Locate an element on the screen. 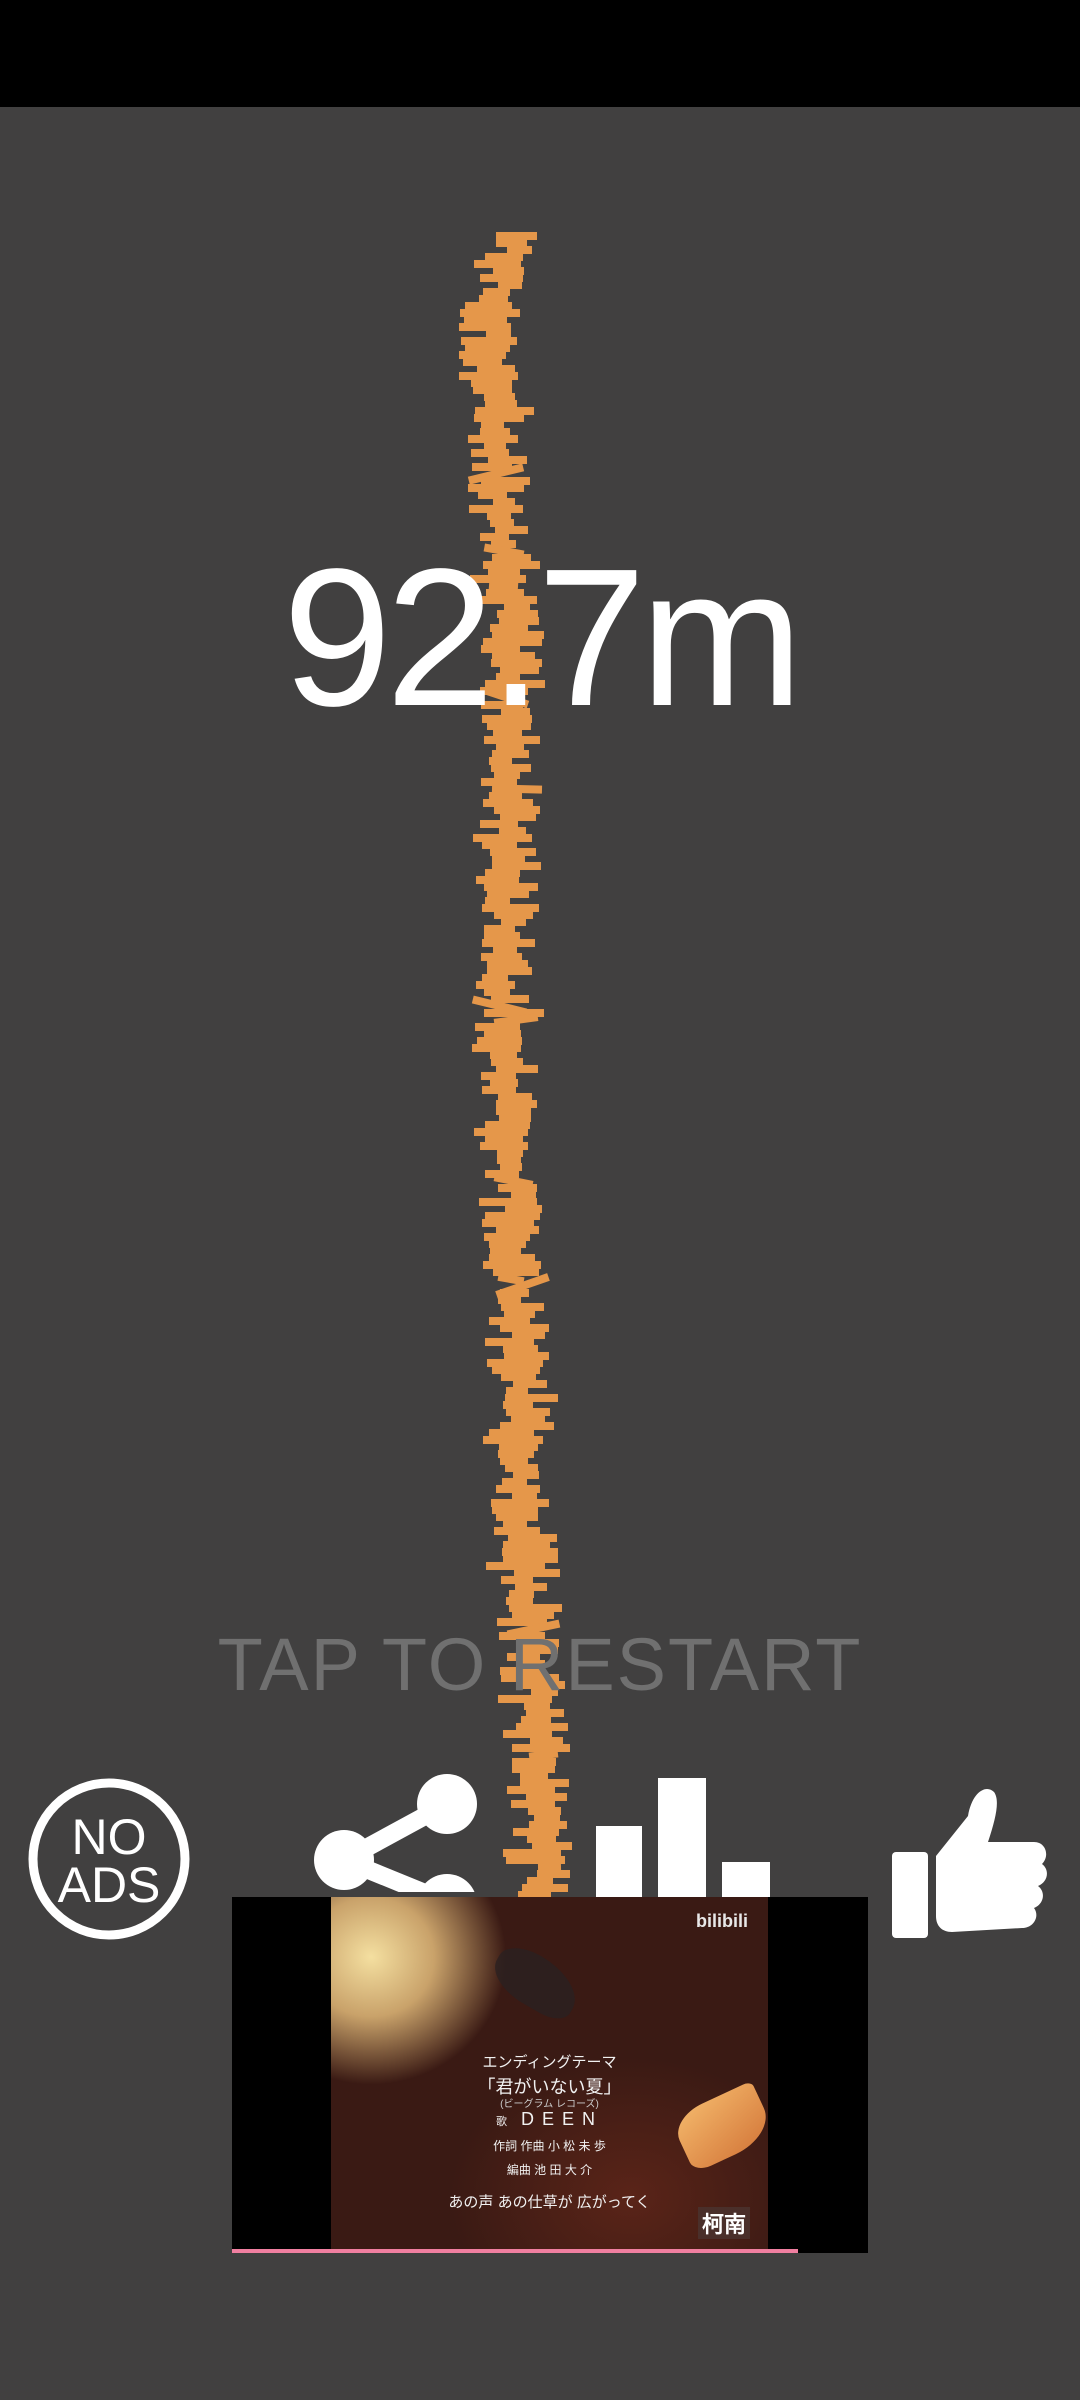  caption-arranger: 編曲 池 田 大 介 is located at coordinates (549, 2170).